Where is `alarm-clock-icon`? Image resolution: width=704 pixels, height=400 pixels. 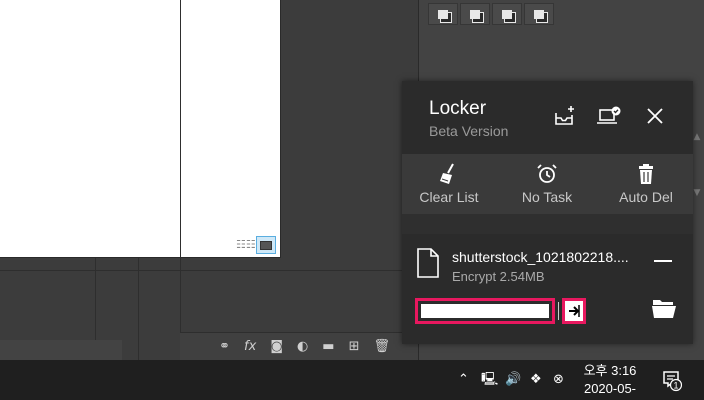 alarm-clock-icon is located at coordinates (547, 174).